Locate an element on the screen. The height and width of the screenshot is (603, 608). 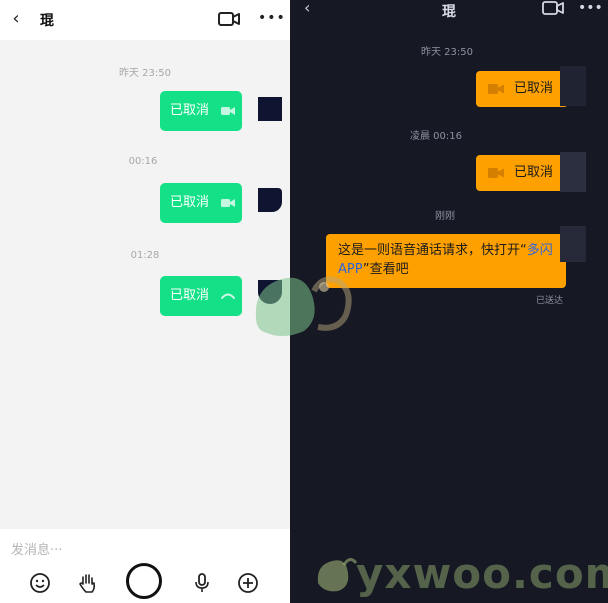
emoji-icon is located at coordinates (40, 583).